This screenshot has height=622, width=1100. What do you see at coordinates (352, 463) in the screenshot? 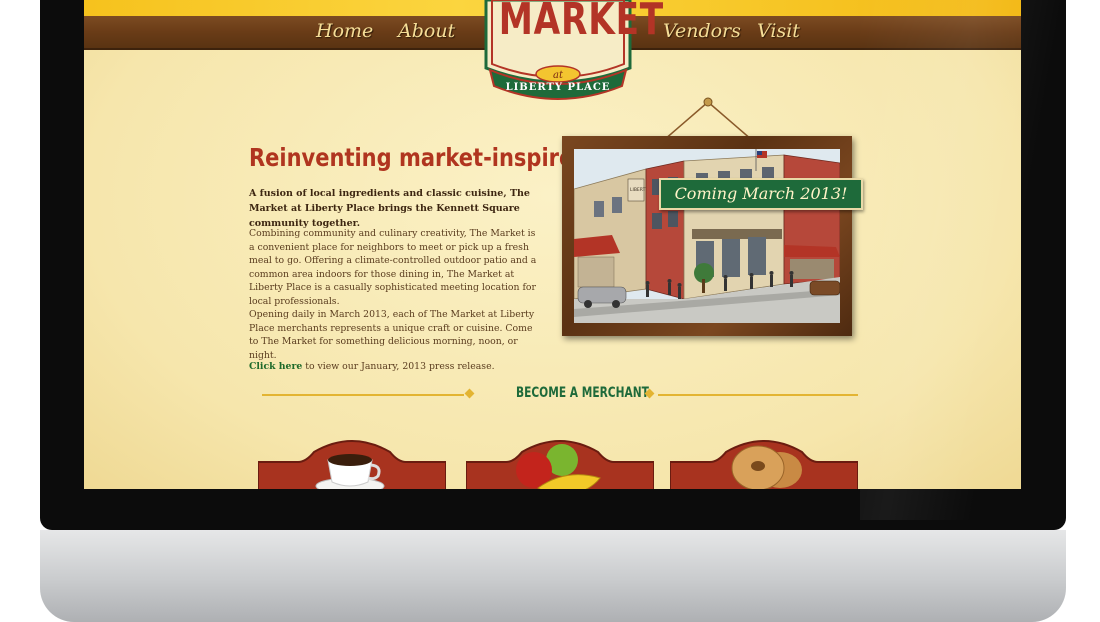
I see `merchant-card-coffee` at bounding box center [352, 463].